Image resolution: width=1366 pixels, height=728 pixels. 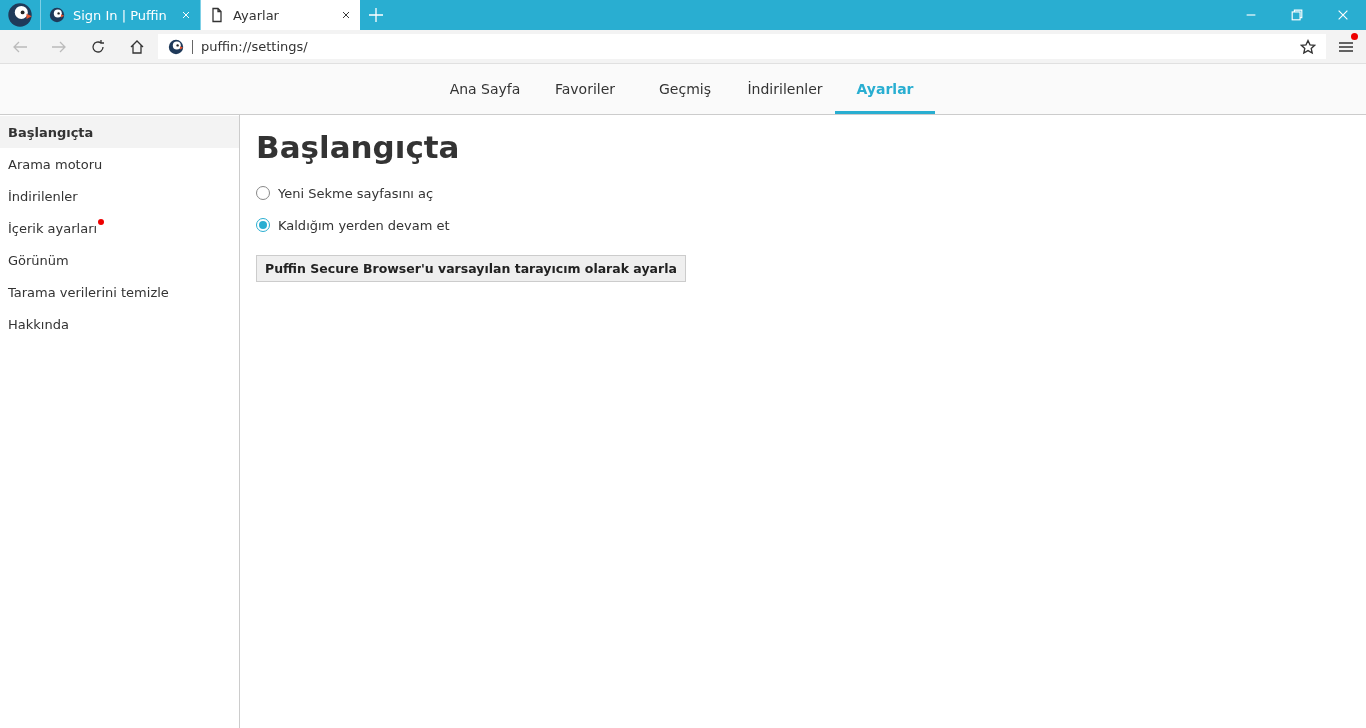 I want to click on sidebar-item: Başlangıçta, so click(x=119, y=132).